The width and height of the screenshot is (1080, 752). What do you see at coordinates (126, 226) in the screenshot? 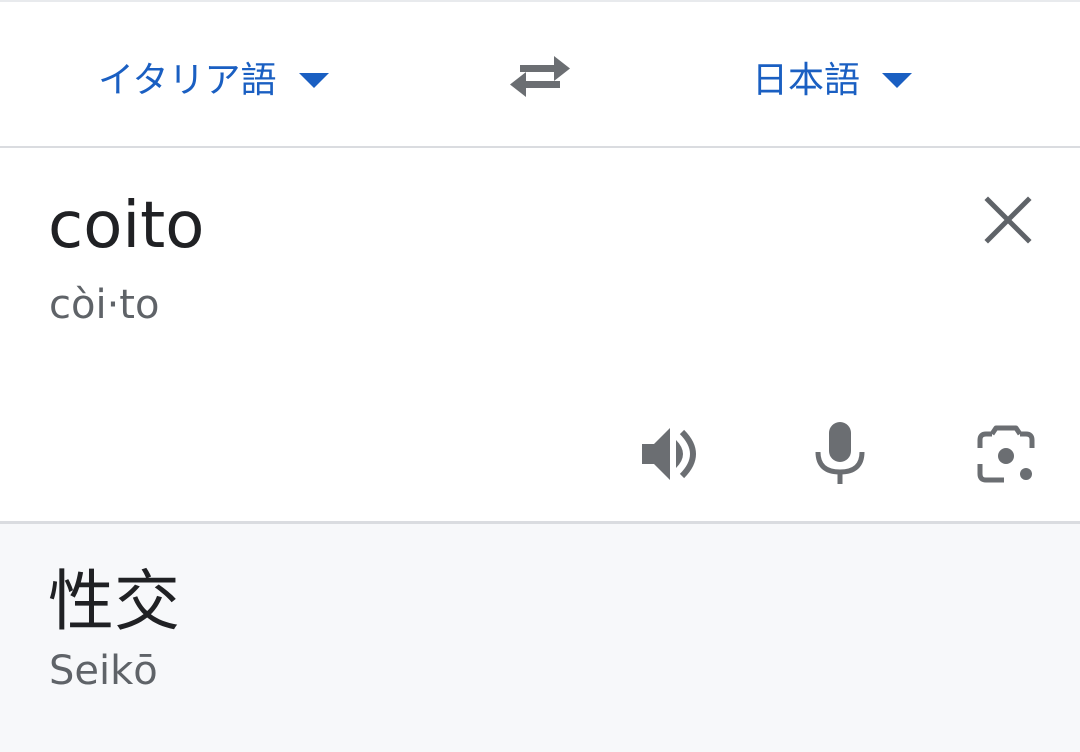
I see `source-text: coito` at bounding box center [126, 226].